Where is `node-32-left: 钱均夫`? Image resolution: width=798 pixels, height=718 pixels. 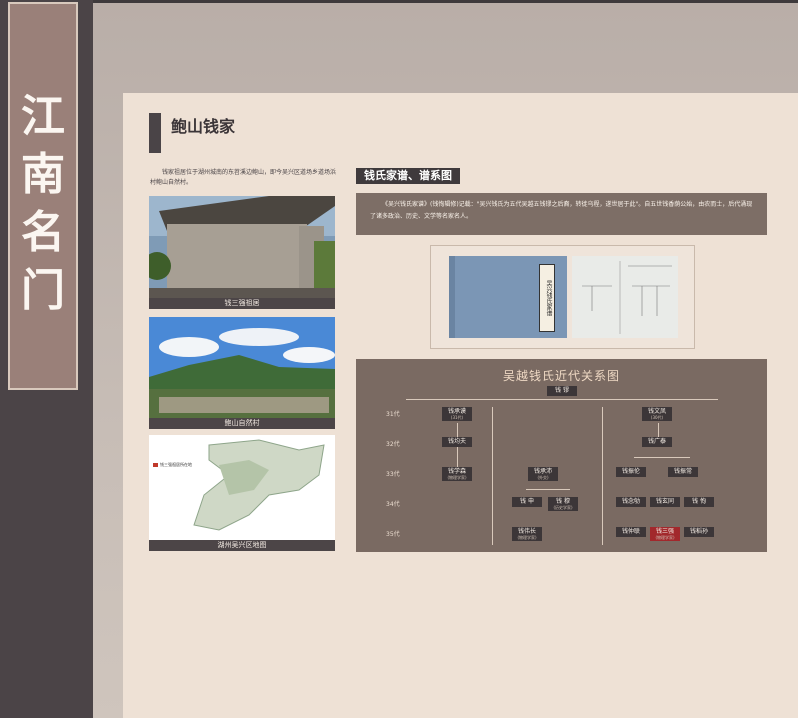
node-32-left: 钱均夫 is located at coordinates (457, 442).